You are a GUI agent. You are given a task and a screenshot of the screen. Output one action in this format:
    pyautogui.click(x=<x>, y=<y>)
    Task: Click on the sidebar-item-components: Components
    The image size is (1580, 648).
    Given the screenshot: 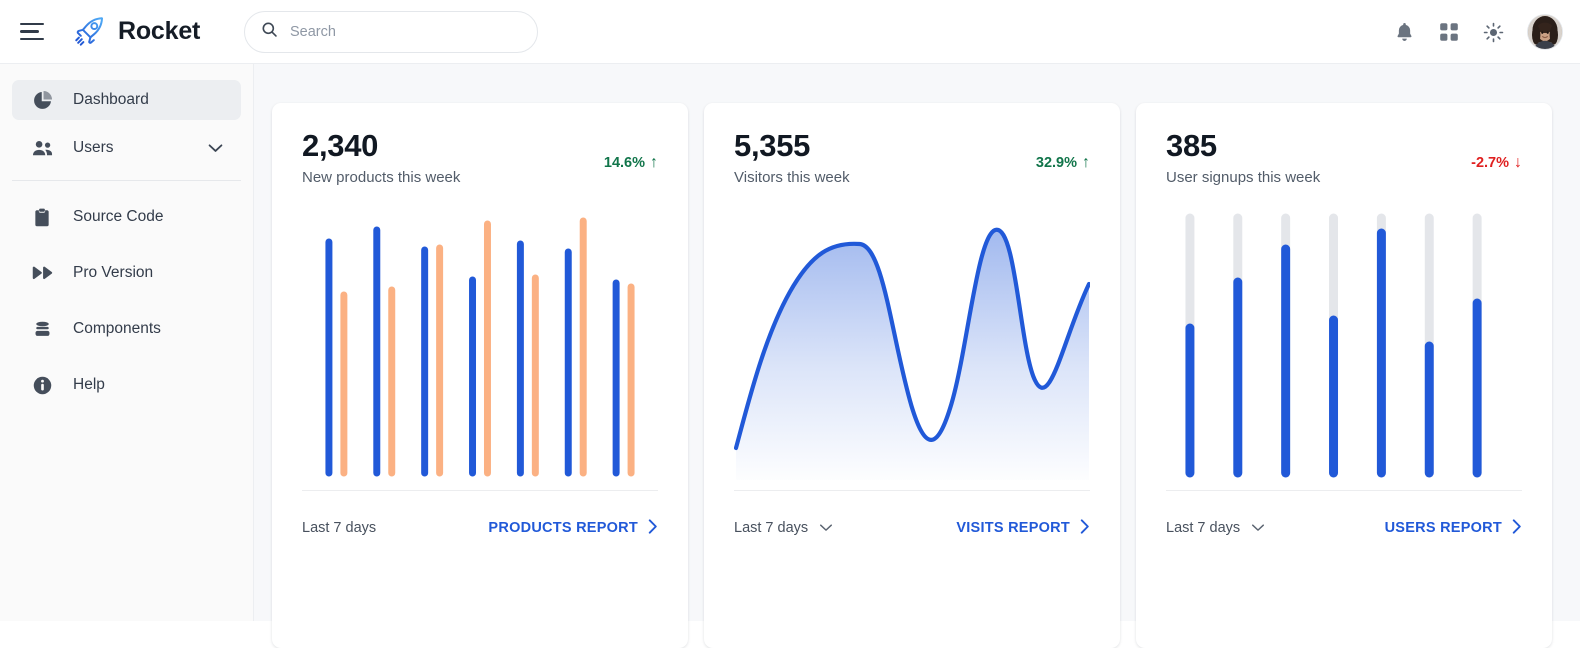 What is the action you would take?
    pyautogui.click(x=126, y=329)
    